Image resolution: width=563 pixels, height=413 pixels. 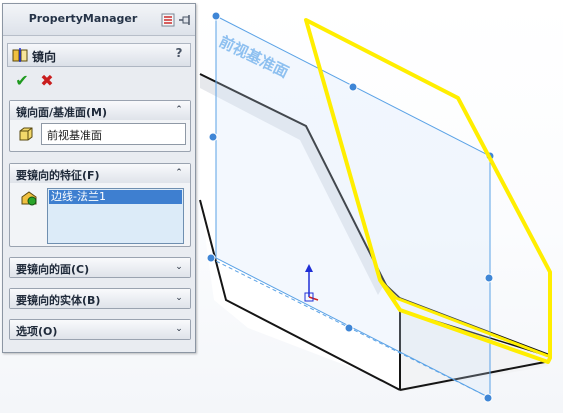 I want to click on features-to-mirror-group: 要镜向的特征(F) ⌃ 边线-法兰1, so click(x=100, y=205).